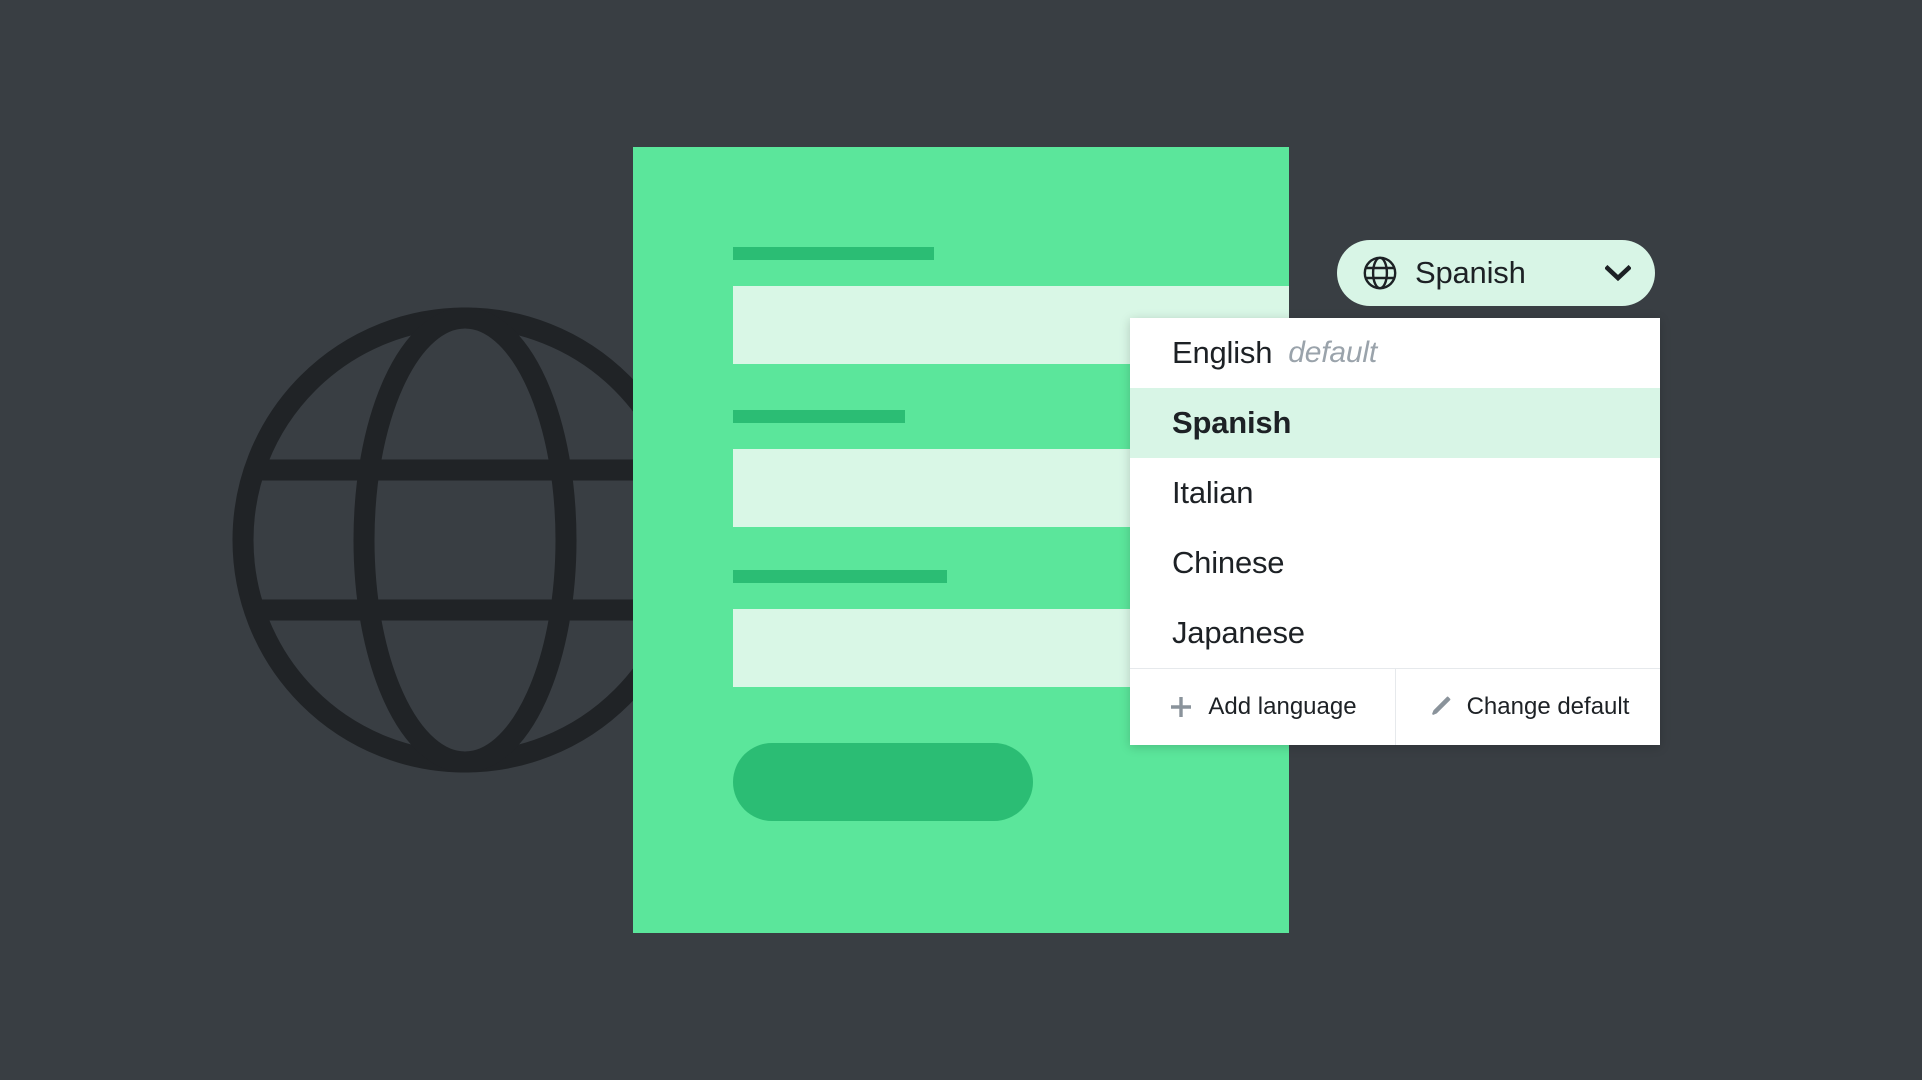  What do you see at coordinates (1232, 422) in the screenshot?
I see `language-option-label: Spanish` at bounding box center [1232, 422].